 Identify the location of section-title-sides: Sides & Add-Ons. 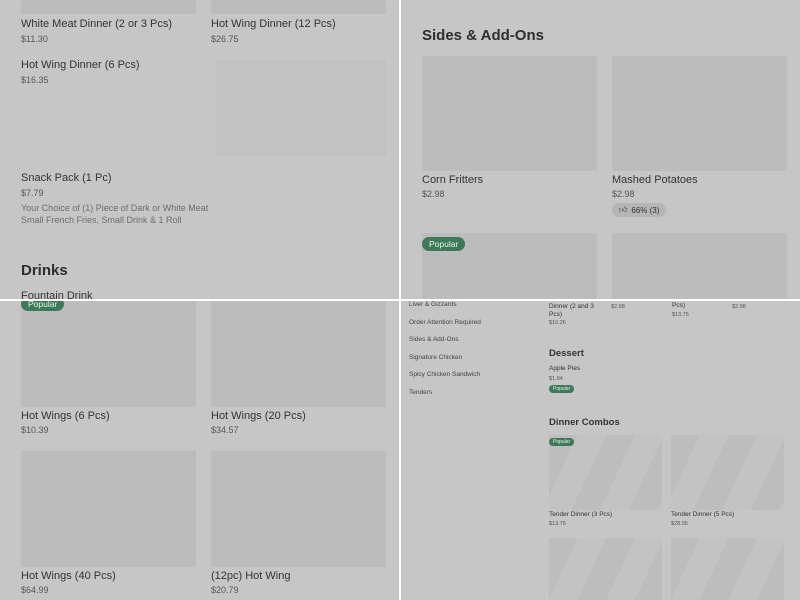
(483, 35).